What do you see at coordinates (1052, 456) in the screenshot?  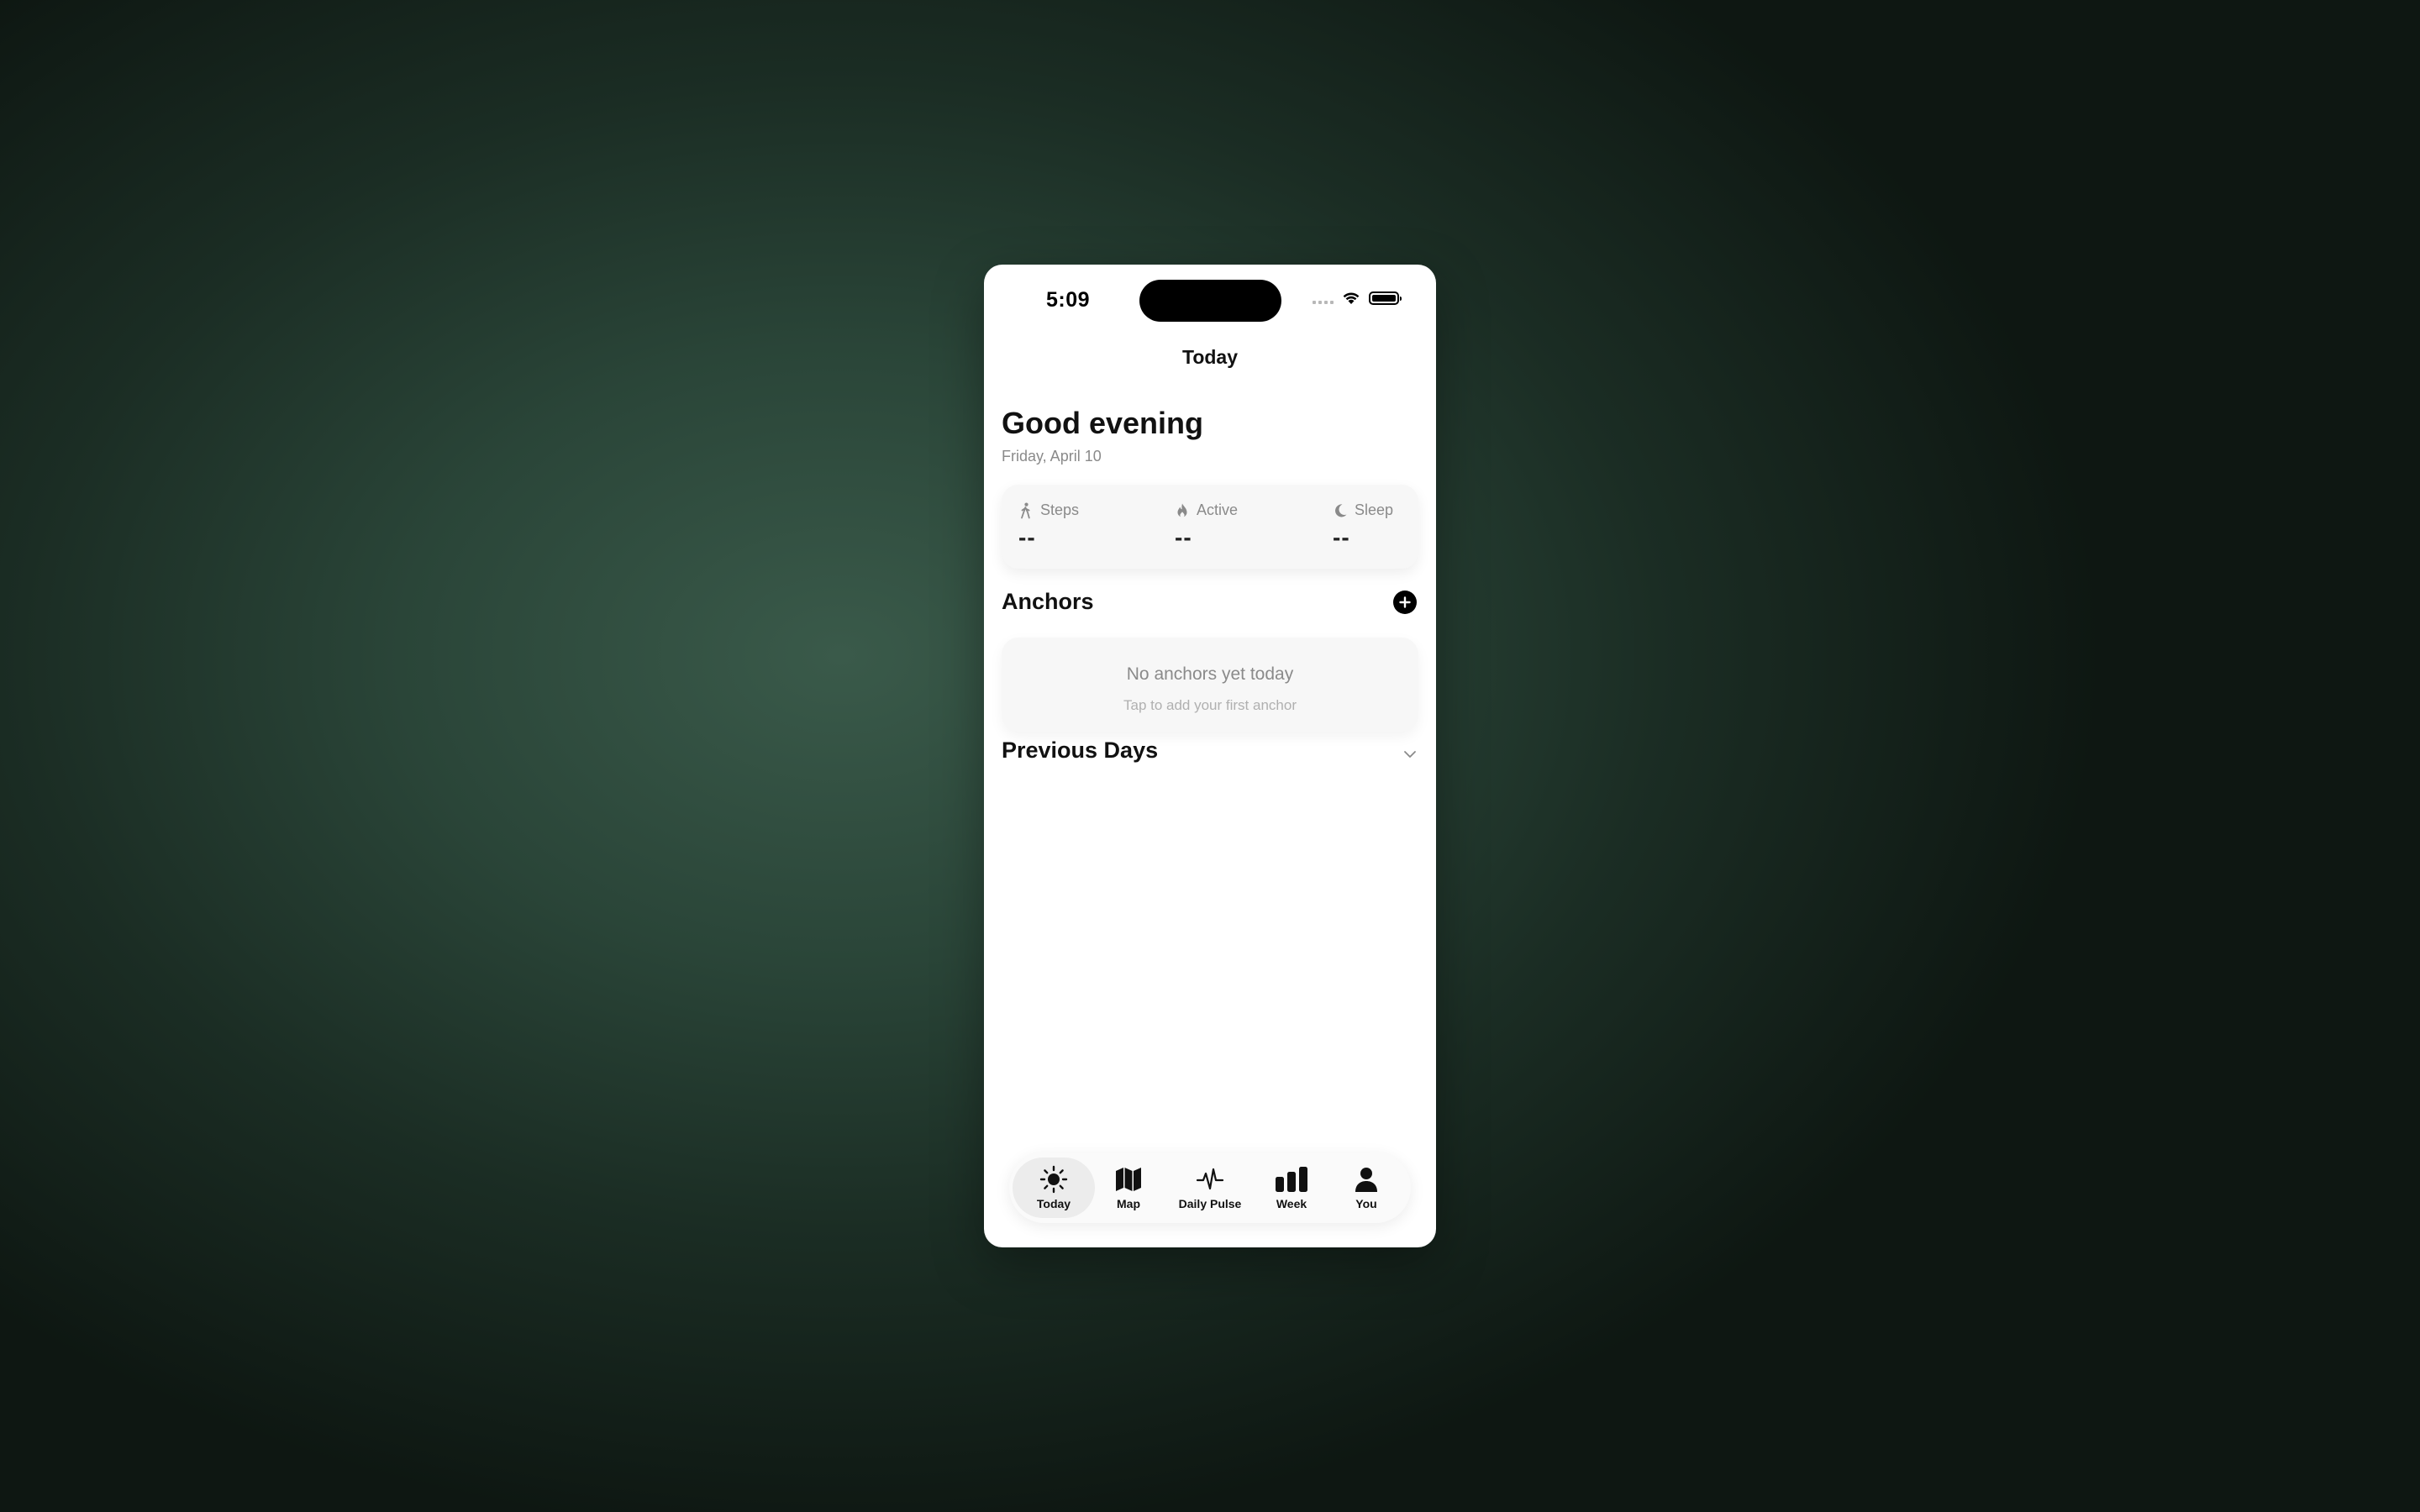 I see `date-label: Friday, April 10` at bounding box center [1052, 456].